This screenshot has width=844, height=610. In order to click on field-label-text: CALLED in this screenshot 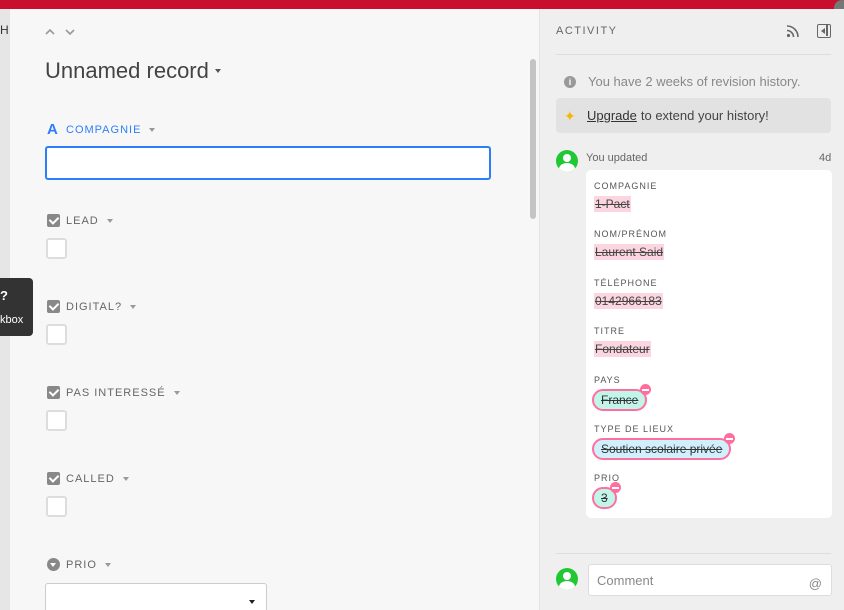, I will do `click(90, 478)`.